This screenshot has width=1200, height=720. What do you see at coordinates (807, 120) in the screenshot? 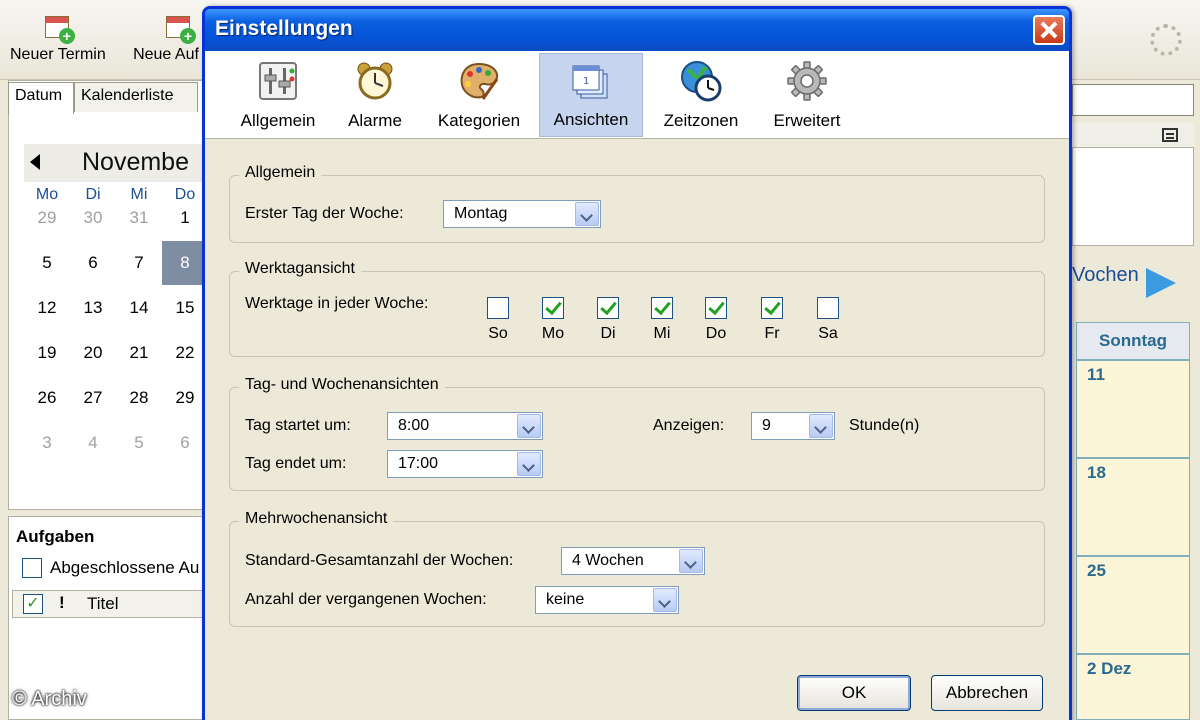
I see `category-label: Erweitert` at bounding box center [807, 120].